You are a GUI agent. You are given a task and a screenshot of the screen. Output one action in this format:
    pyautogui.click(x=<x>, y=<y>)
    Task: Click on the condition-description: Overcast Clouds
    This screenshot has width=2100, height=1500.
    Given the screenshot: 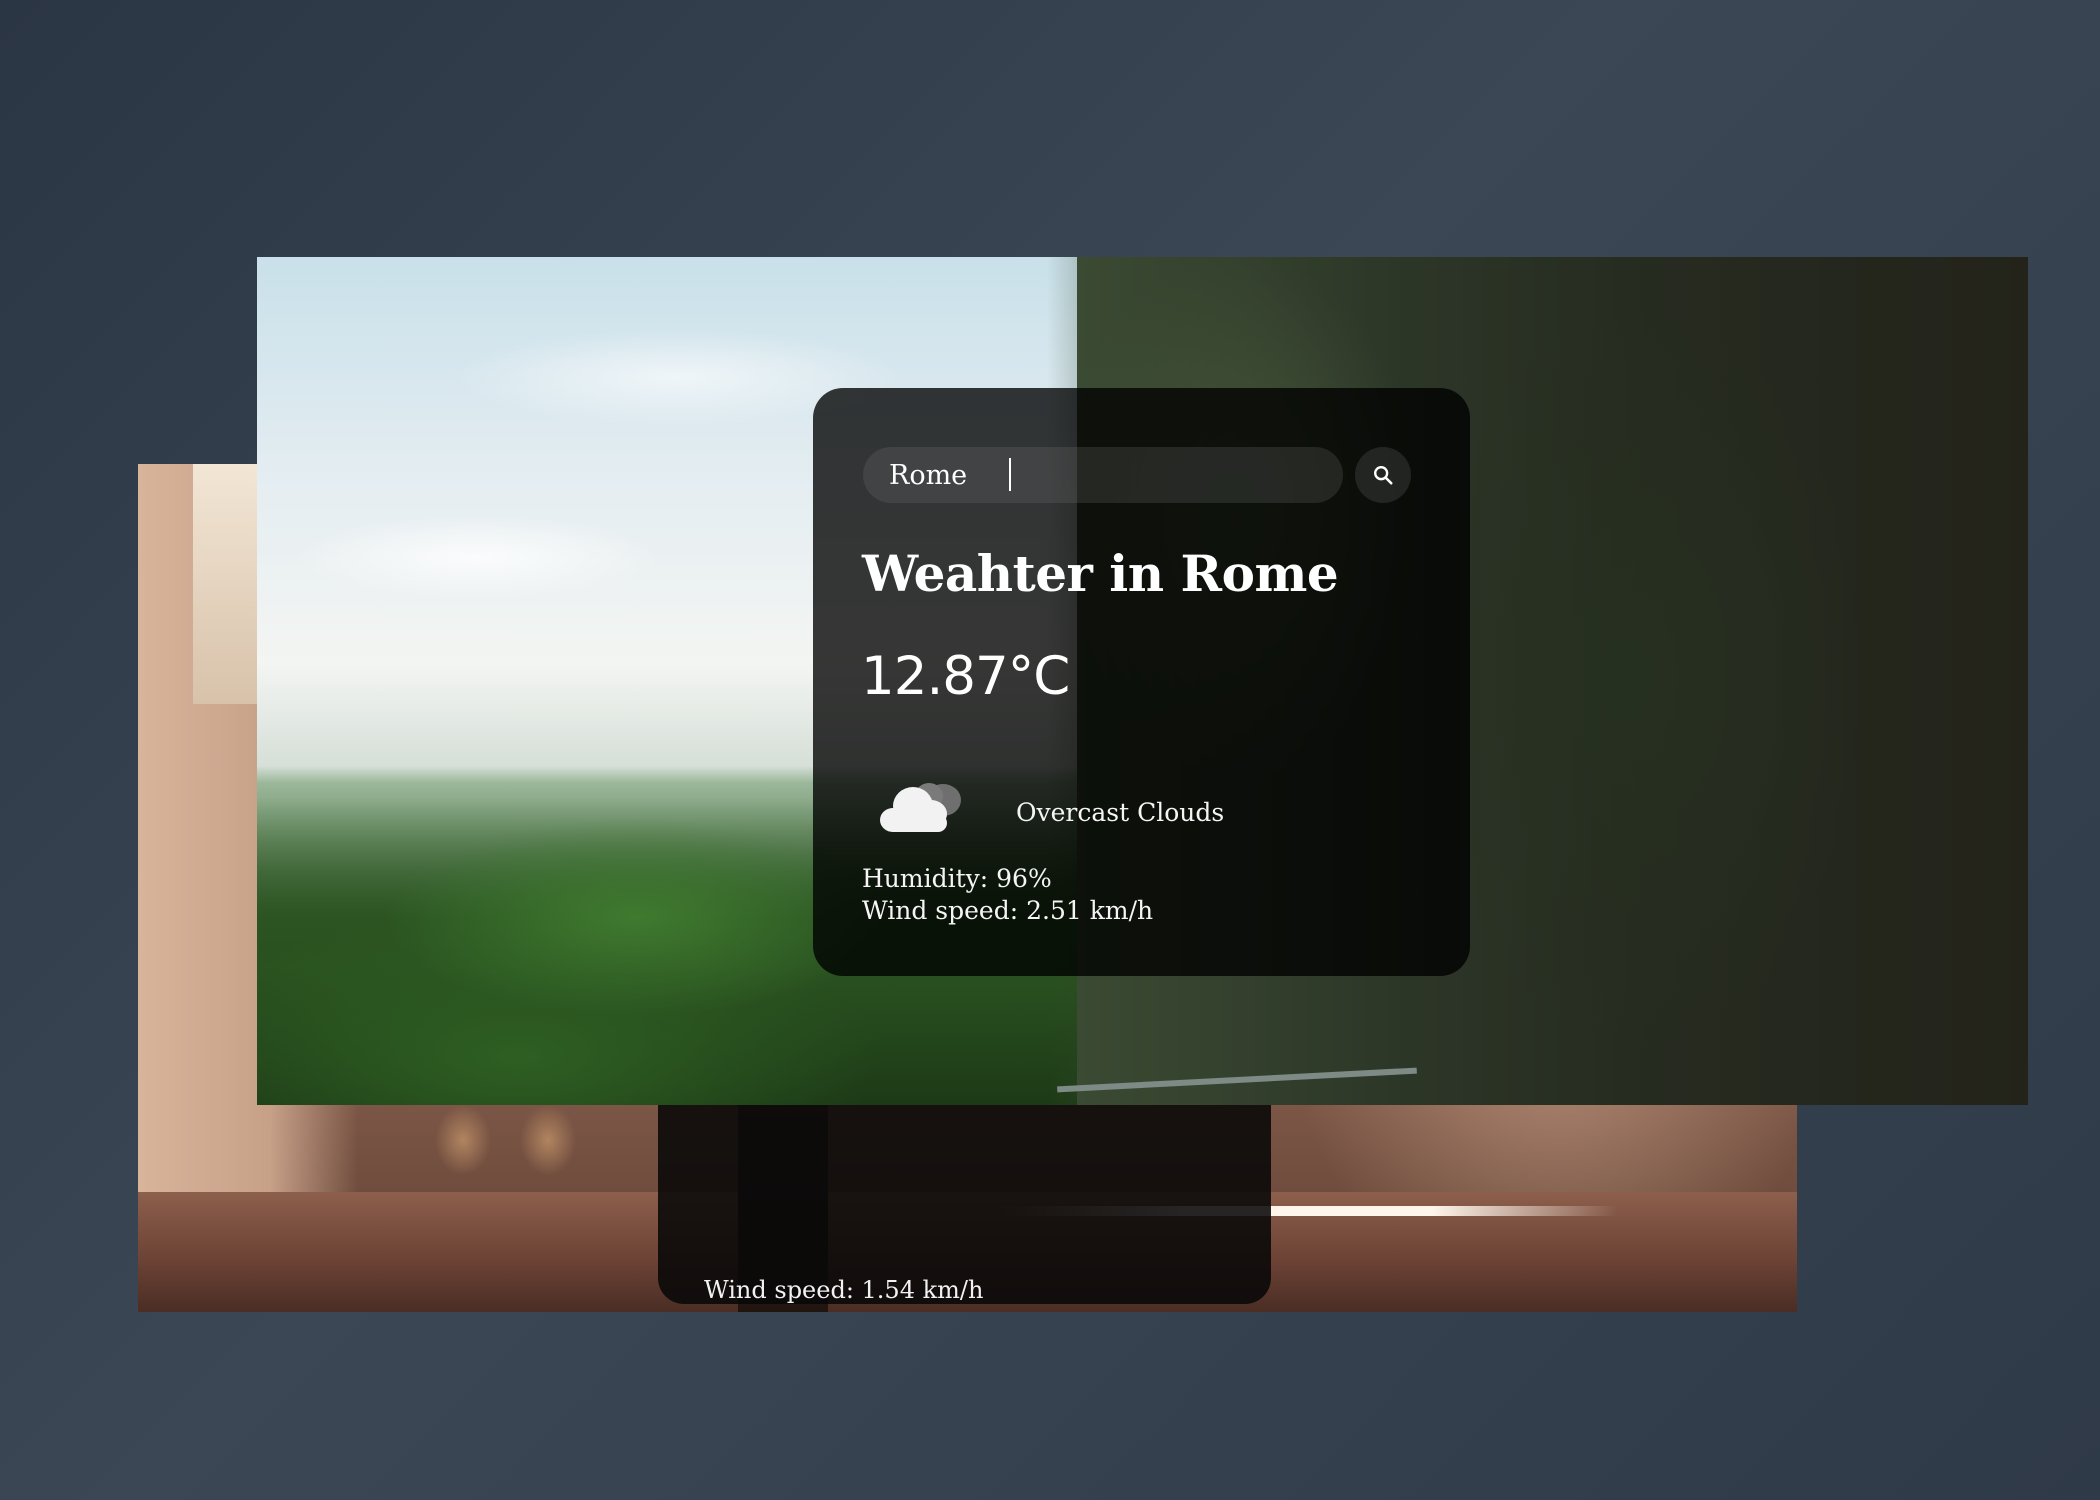 What is the action you would take?
    pyautogui.click(x=1120, y=812)
    